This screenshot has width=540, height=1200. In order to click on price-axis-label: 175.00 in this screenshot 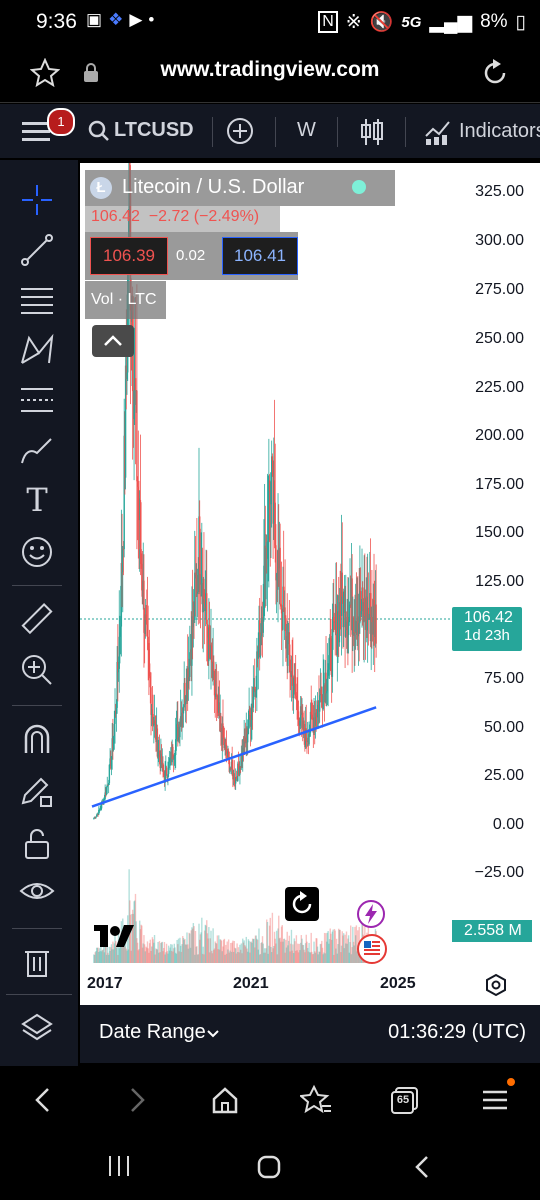, I will do `click(499, 484)`.